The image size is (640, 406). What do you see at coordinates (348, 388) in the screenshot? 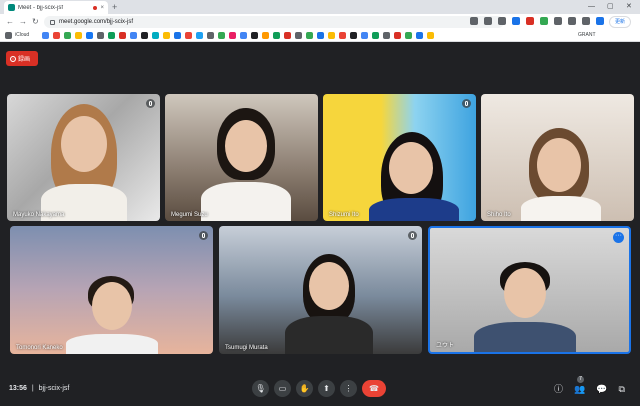
I see `more-options-button: ⋮` at bounding box center [348, 388].